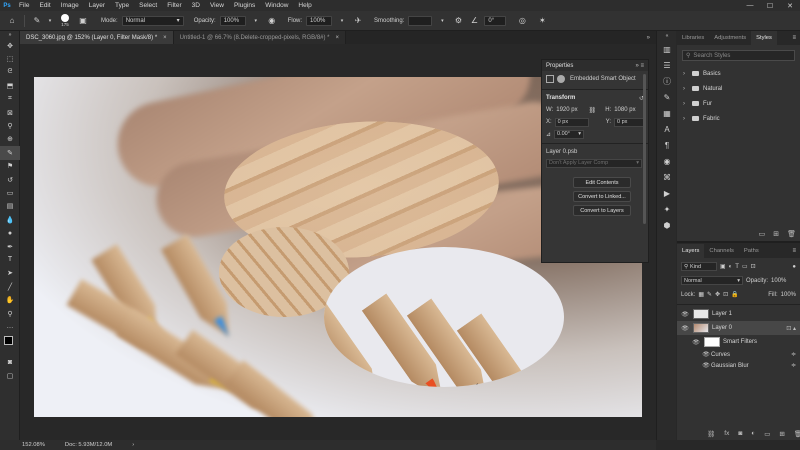  Describe the element at coordinates (10, 99) in the screenshot. I see `crop-tool-icon: ⌗` at that location.